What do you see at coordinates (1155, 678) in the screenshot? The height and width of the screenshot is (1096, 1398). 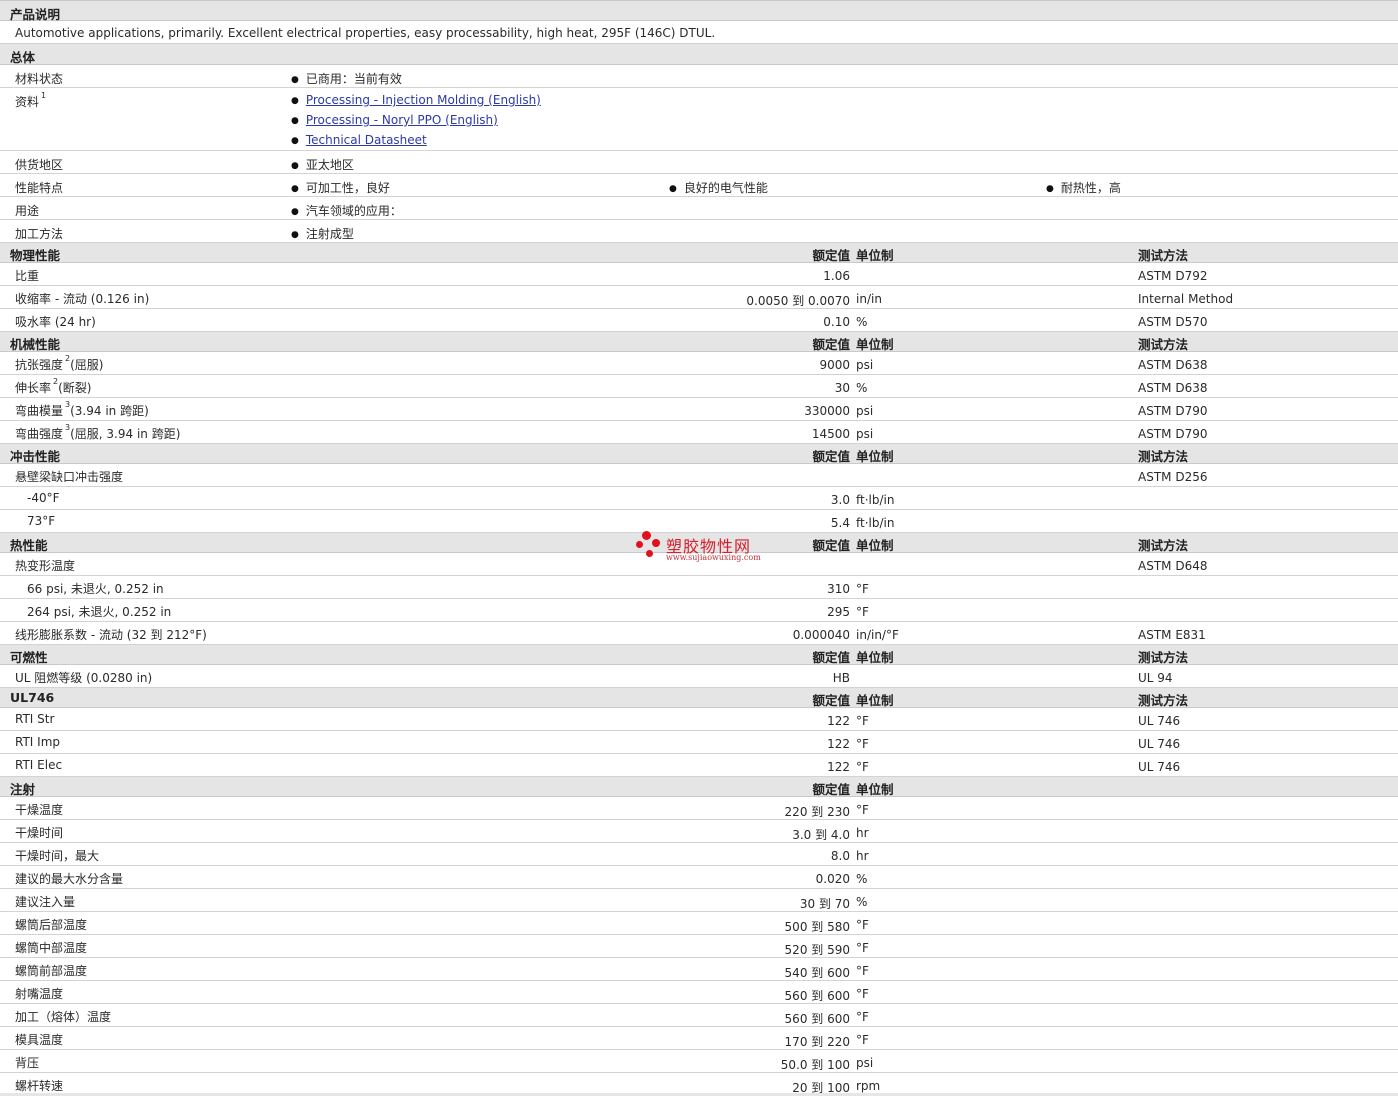 I see `property-test-method: UL 94` at bounding box center [1155, 678].